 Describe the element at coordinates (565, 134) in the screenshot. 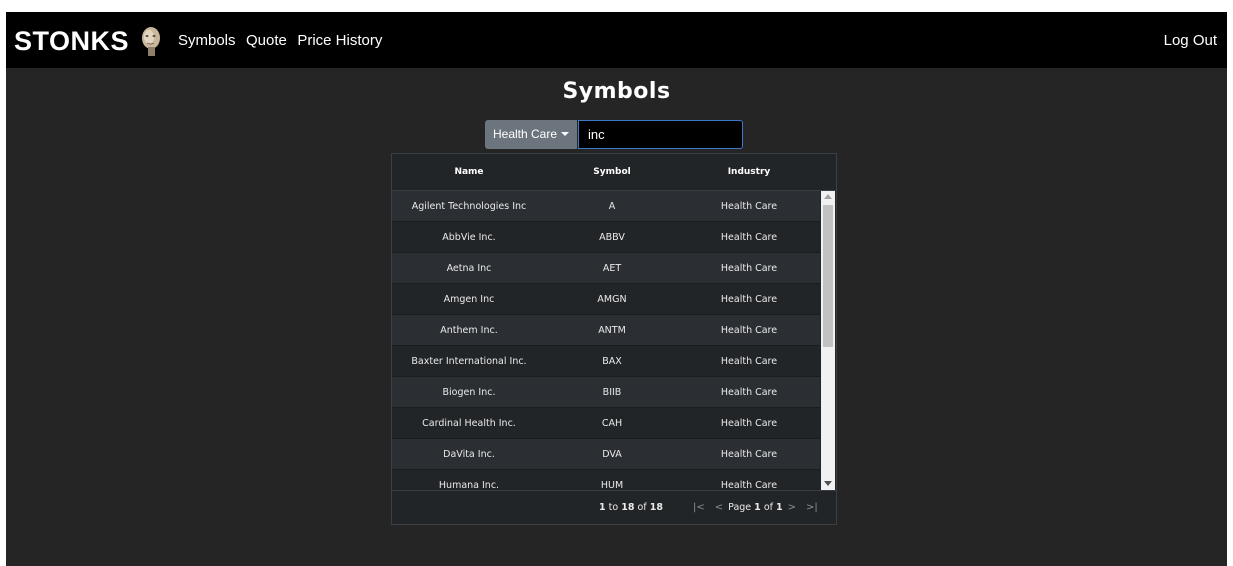

I see `caret-down-icon` at that location.